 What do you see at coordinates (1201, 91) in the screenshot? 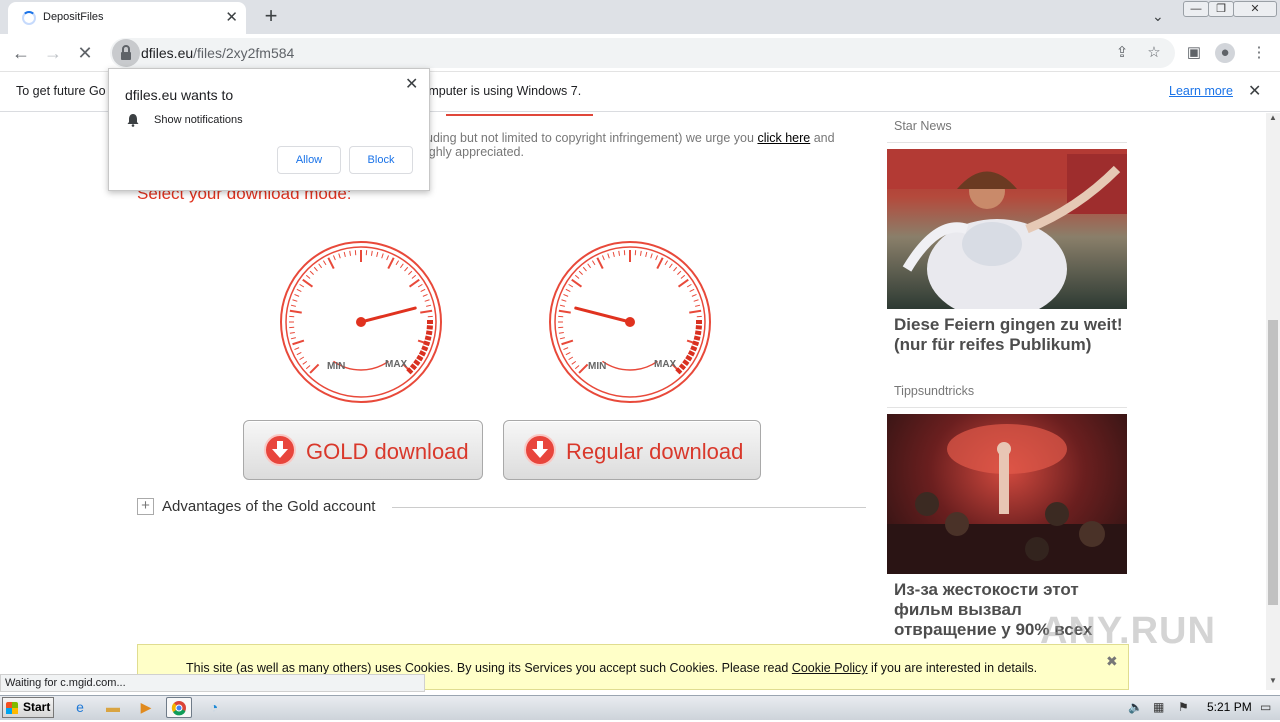
I see `learn-more-link: Learn more` at bounding box center [1201, 91].